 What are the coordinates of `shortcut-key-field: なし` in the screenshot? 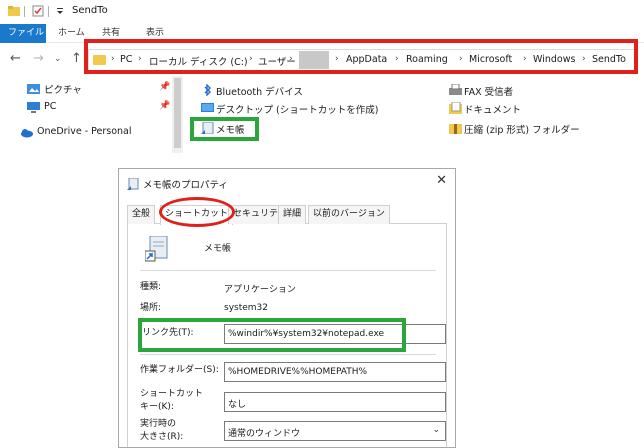 It's located at (335, 402).